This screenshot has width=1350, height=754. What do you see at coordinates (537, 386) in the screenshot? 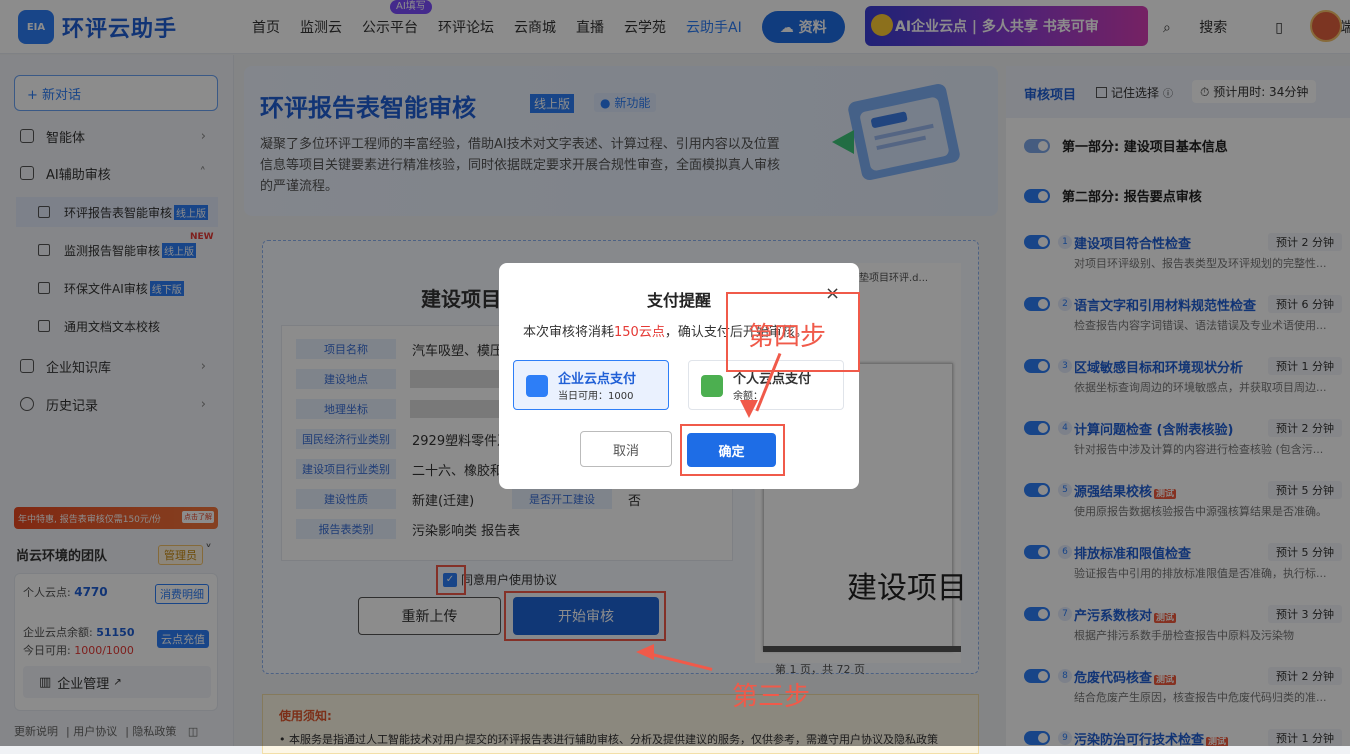
I see `building-icon` at bounding box center [537, 386].